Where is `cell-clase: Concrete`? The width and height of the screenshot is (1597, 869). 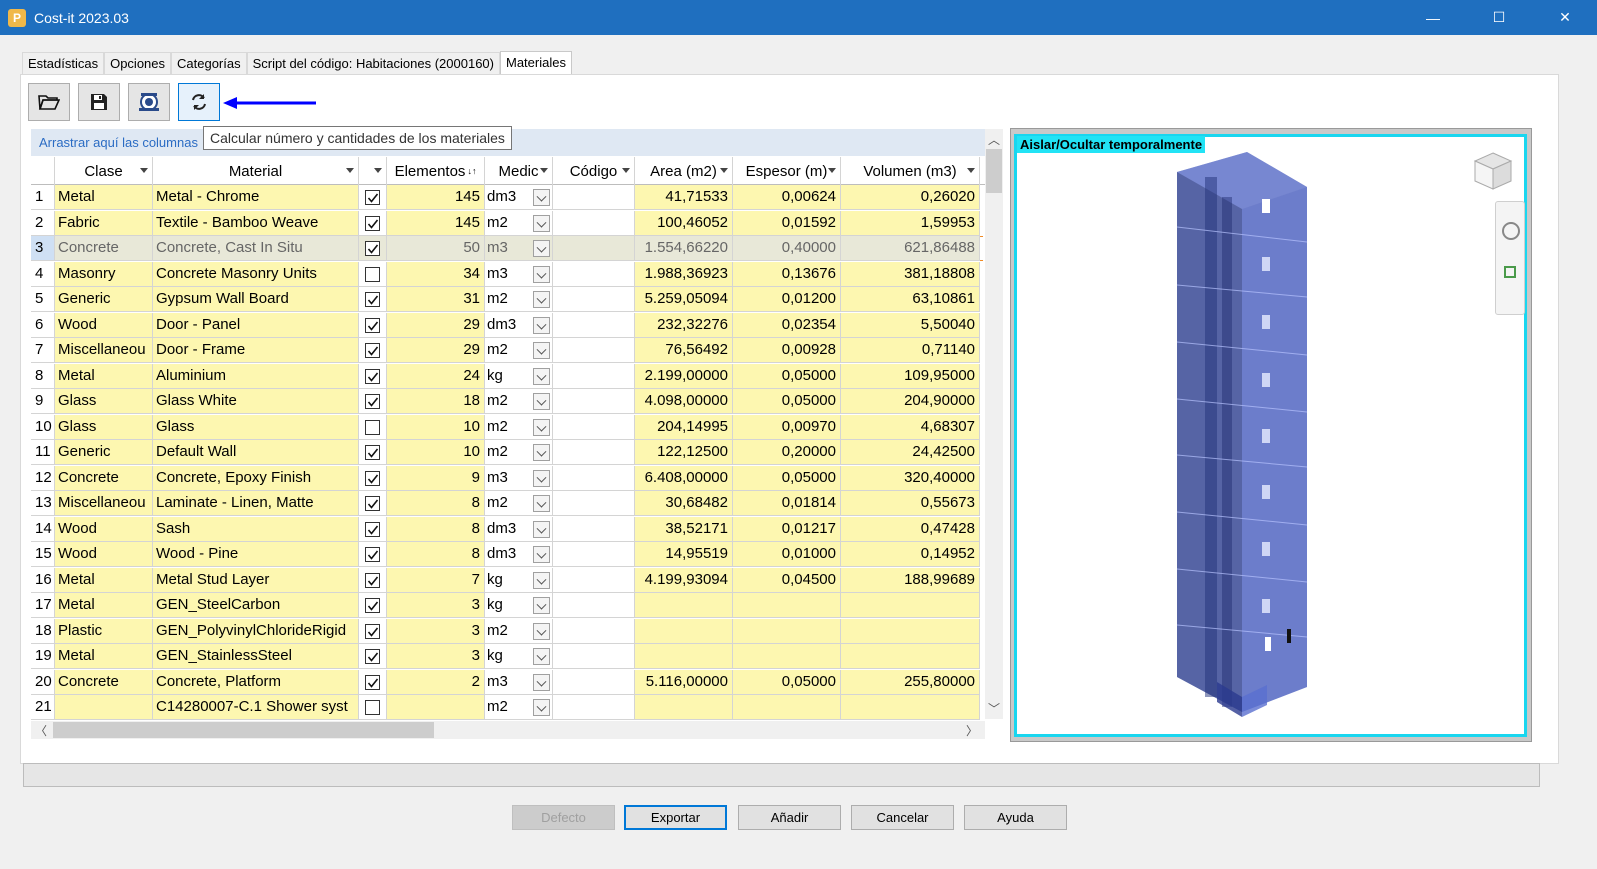
cell-clase: Concrete is located at coordinates (104, 248).